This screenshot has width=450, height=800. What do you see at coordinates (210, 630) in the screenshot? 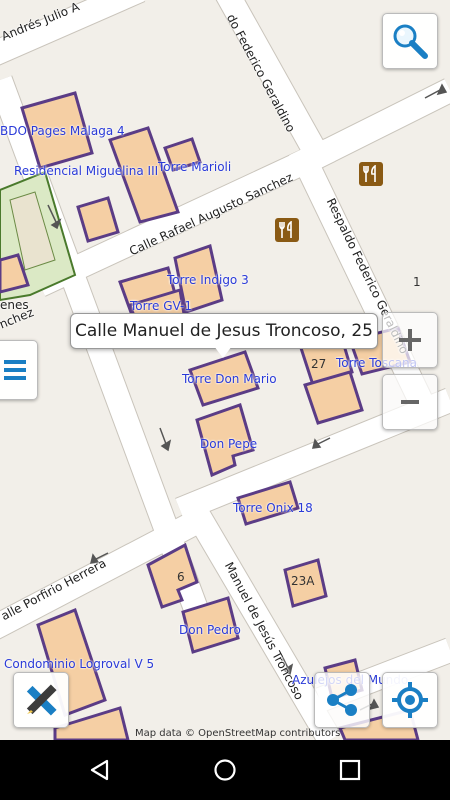
I see `place-label-don-pedro: Don Pedro` at bounding box center [210, 630].